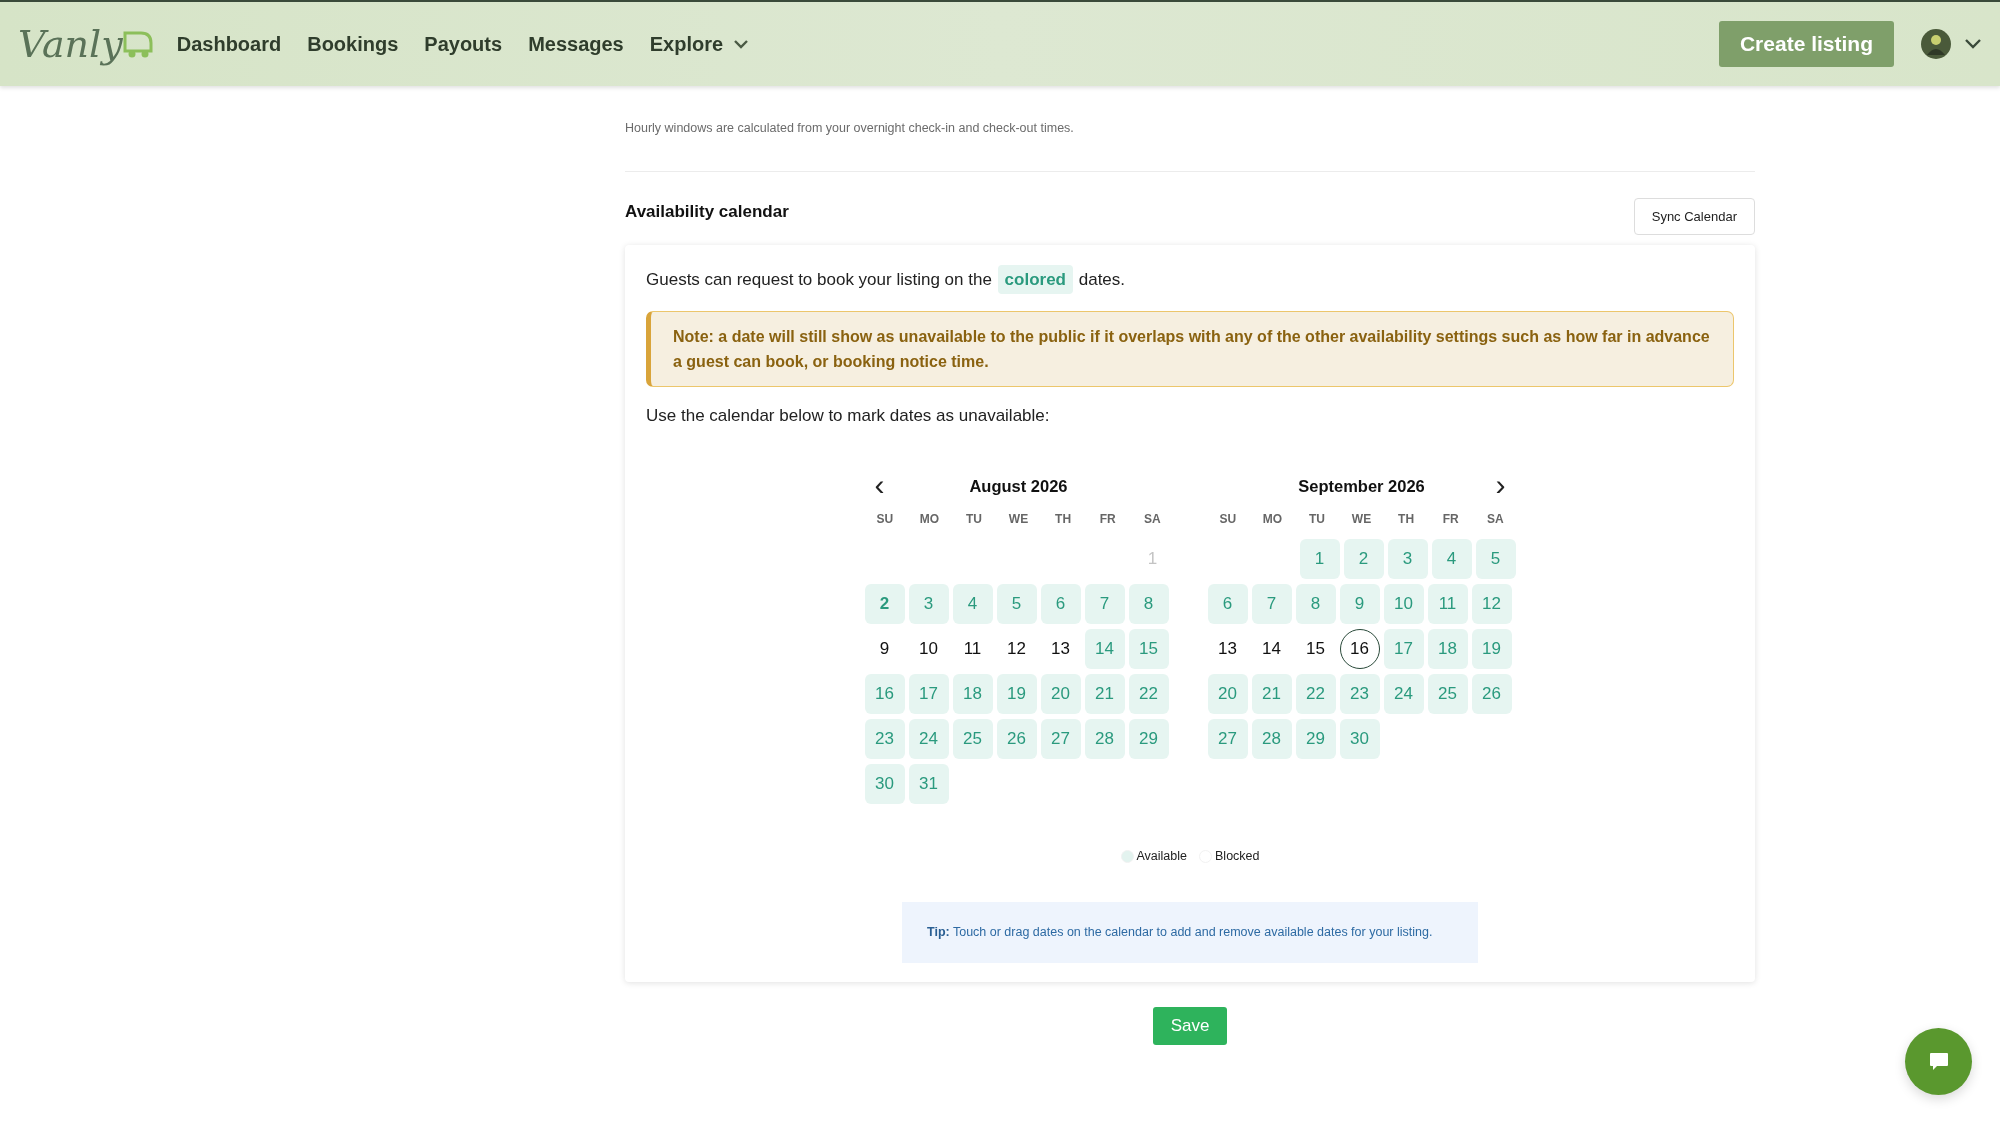 The image size is (2000, 1121). Describe the element at coordinates (229, 44) in the screenshot. I see `nav-link: Dashboard` at that location.